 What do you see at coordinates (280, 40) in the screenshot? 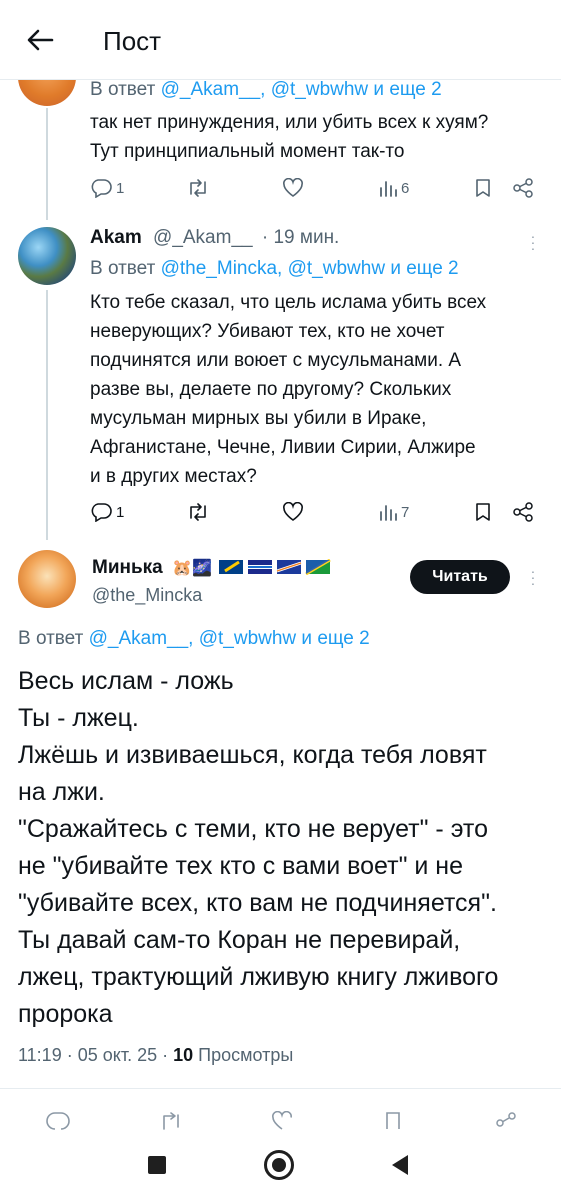
I see `top-app-bar: Пост` at bounding box center [280, 40].